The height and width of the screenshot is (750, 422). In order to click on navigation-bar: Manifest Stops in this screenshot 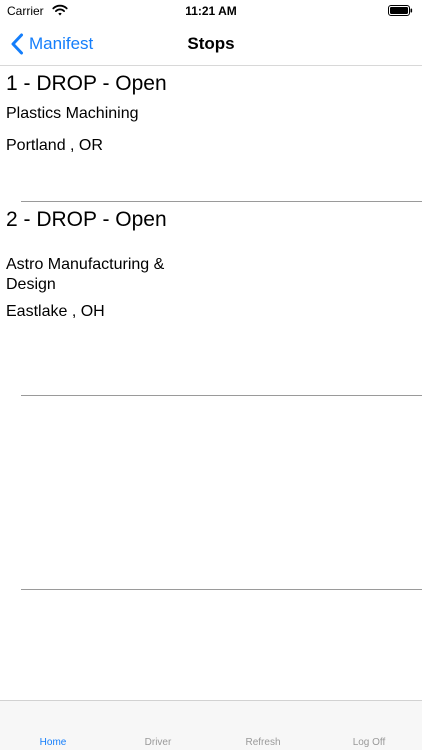, I will do `click(211, 44)`.